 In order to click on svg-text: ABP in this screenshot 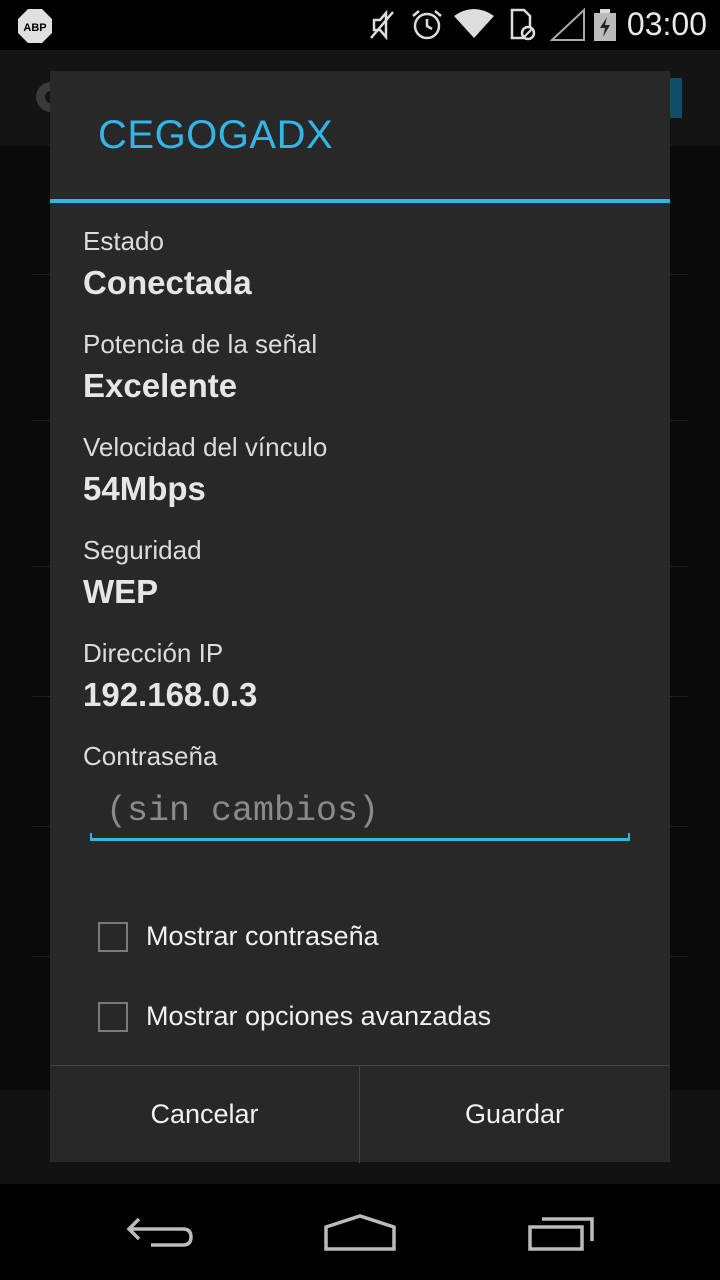, I will do `click(34, 28)`.